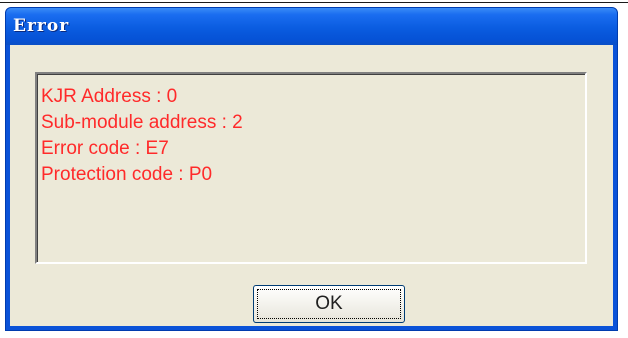  What do you see at coordinates (314, 3) in the screenshot?
I see `top-border-line` at bounding box center [314, 3].